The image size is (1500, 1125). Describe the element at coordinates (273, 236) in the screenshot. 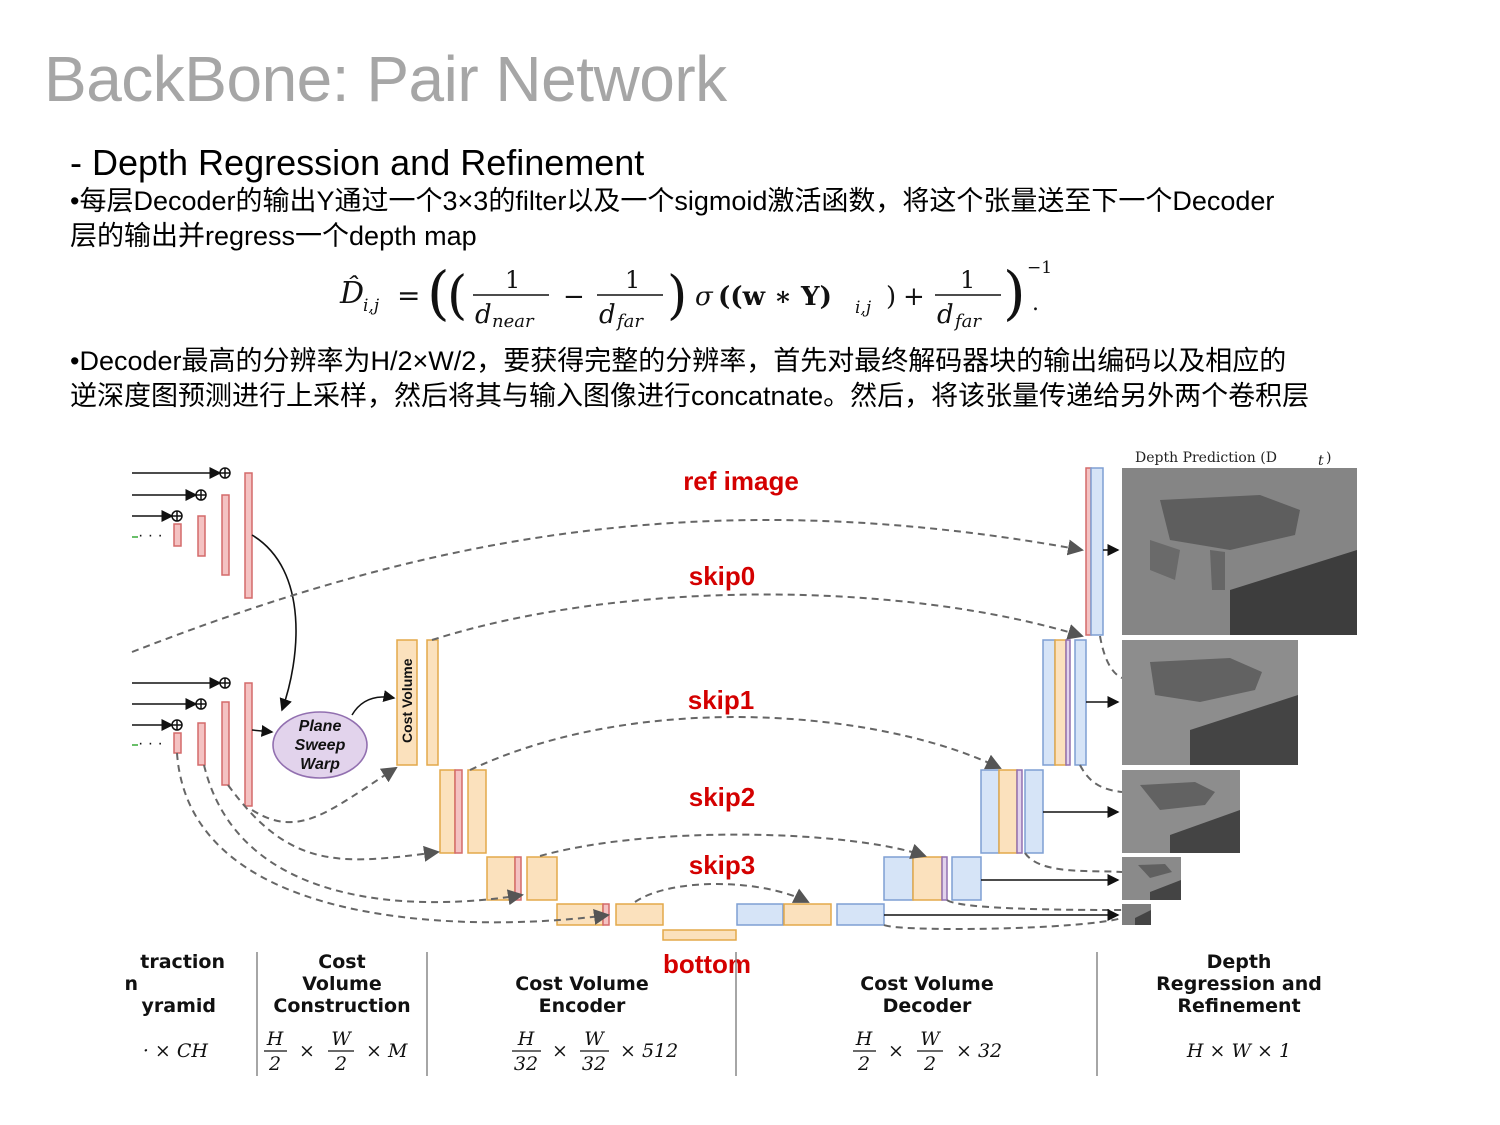

I see `paragraph-1-line-2: 层的输出并regress一个depth map` at that location.